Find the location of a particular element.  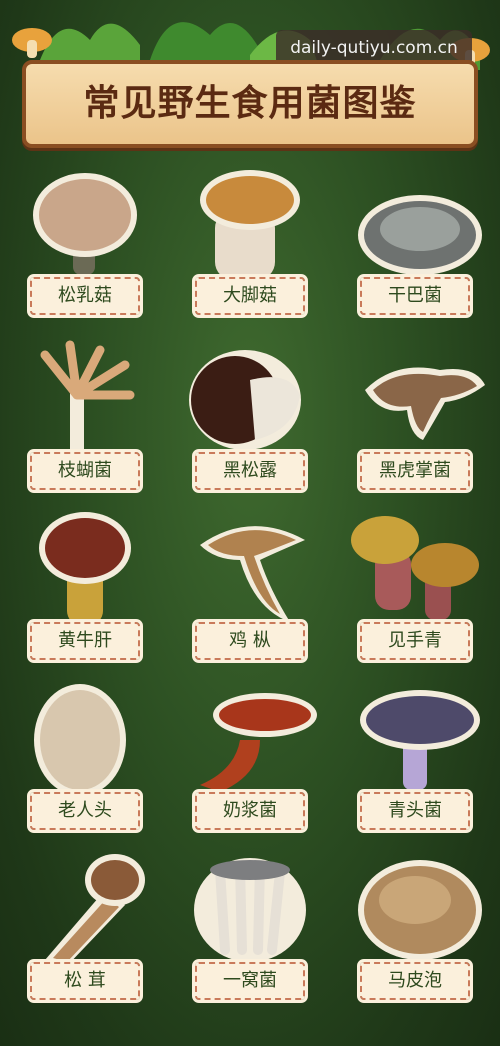

mushroom-card: 见手青 is located at coordinates (415, 590).